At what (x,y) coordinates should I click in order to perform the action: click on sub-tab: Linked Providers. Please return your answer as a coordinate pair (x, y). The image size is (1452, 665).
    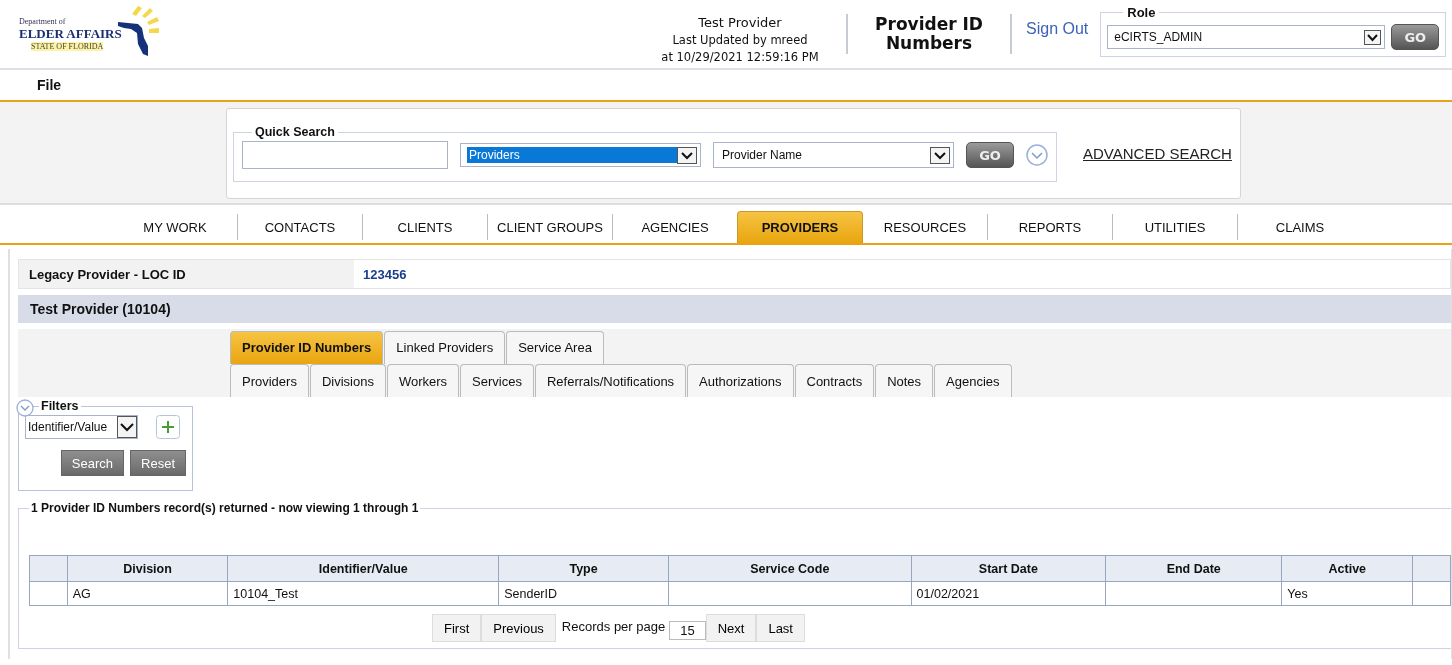
    Looking at the image, I should click on (445, 347).